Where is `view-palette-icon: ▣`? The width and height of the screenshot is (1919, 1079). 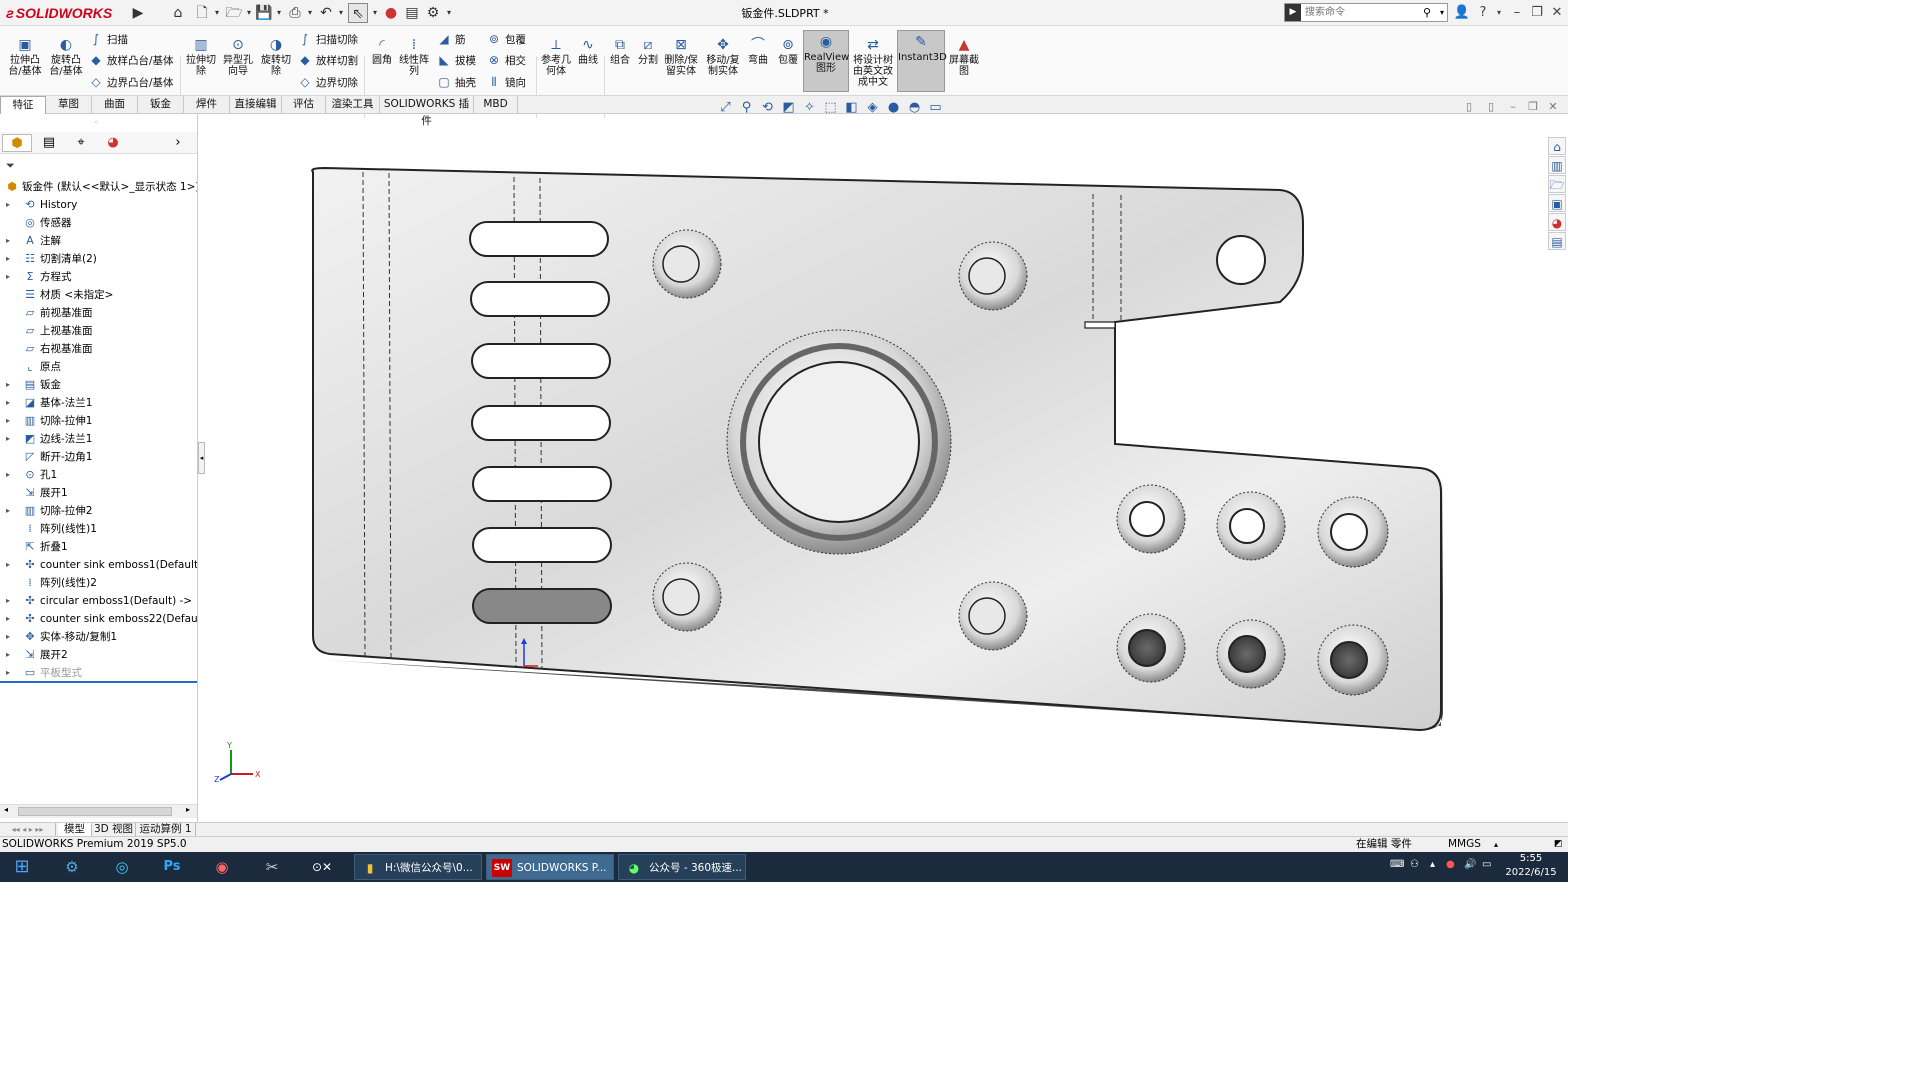 view-palette-icon: ▣ is located at coordinates (1557, 203).